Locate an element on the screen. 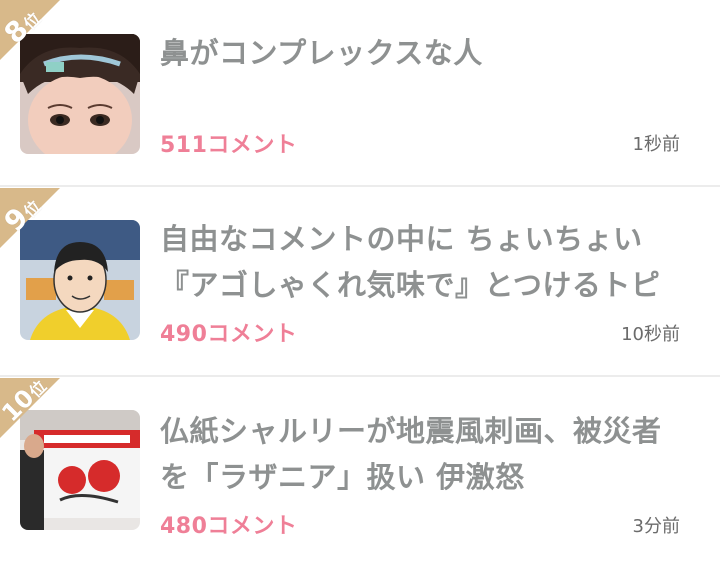 This screenshot has width=720, height=565. comment-count: 490コメント is located at coordinates (229, 334).